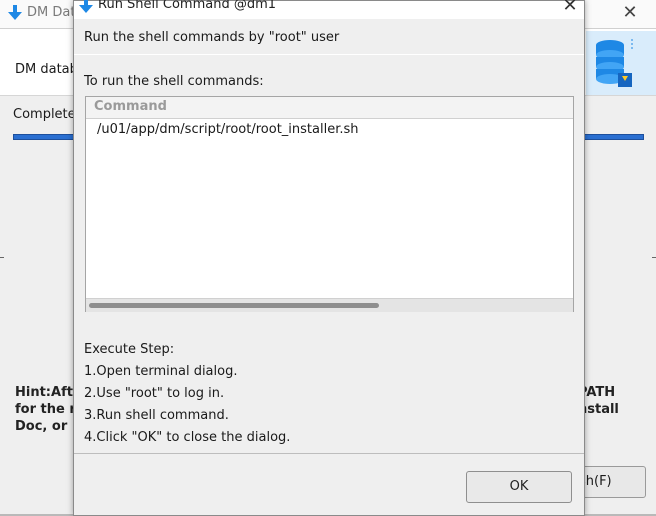 Image resolution: width=656 pixels, height=516 pixels. What do you see at coordinates (570, 8) in the screenshot?
I see `dialog-close-button: ✕` at bounding box center [570, 8].